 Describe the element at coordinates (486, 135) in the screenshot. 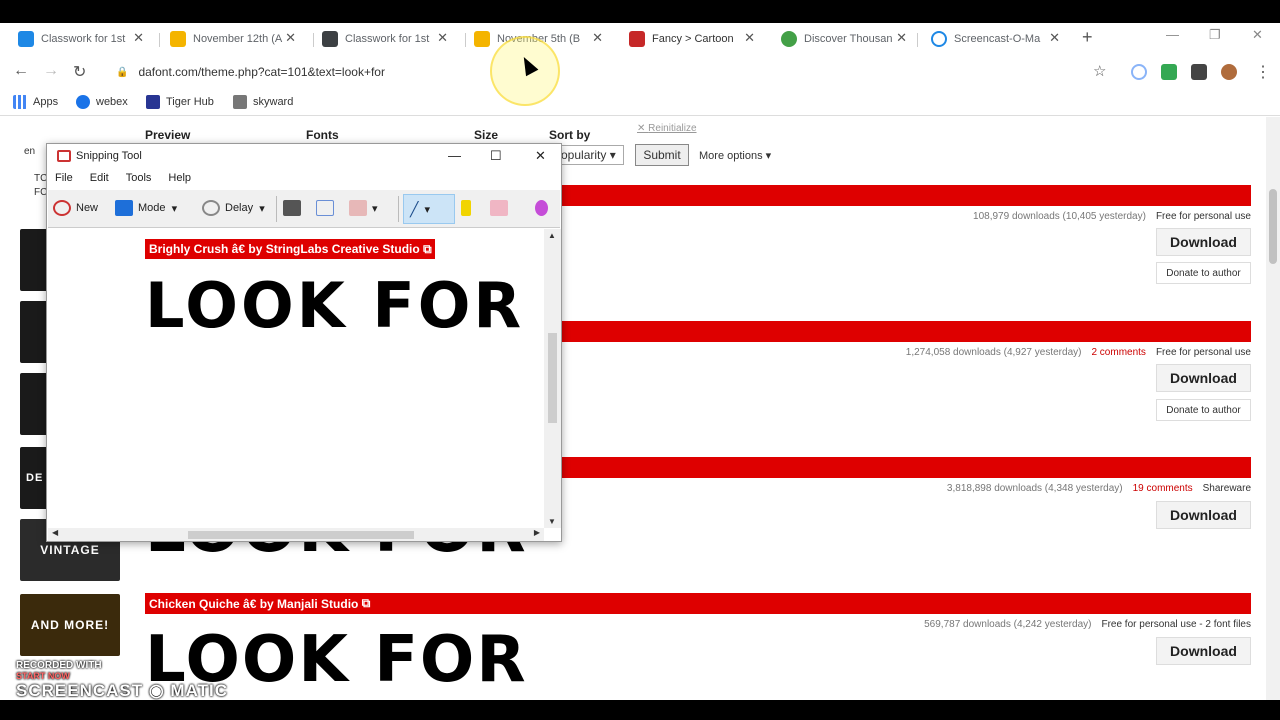

I see `header-size: Size` at that location.